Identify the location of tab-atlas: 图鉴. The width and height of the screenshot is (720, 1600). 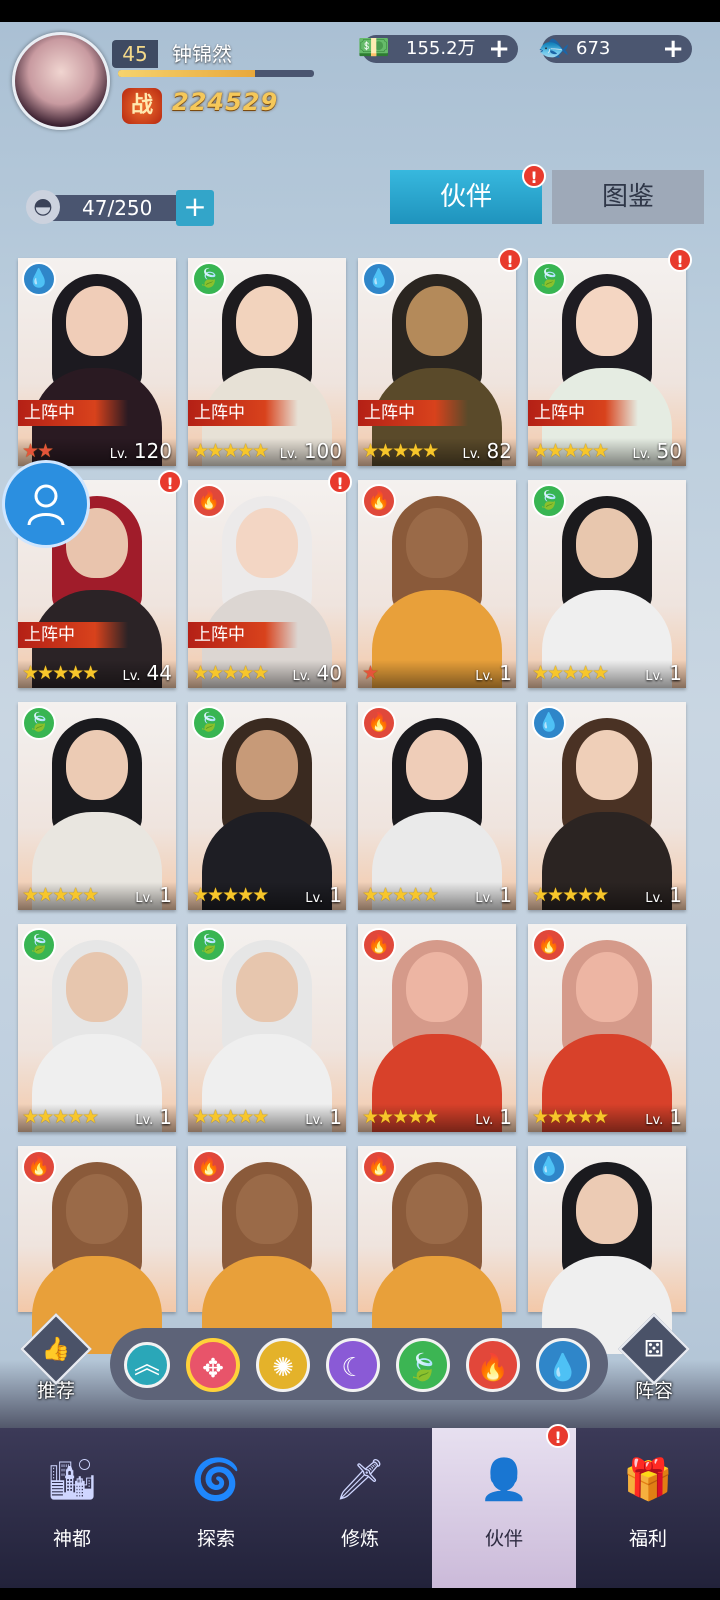
(628, 197).